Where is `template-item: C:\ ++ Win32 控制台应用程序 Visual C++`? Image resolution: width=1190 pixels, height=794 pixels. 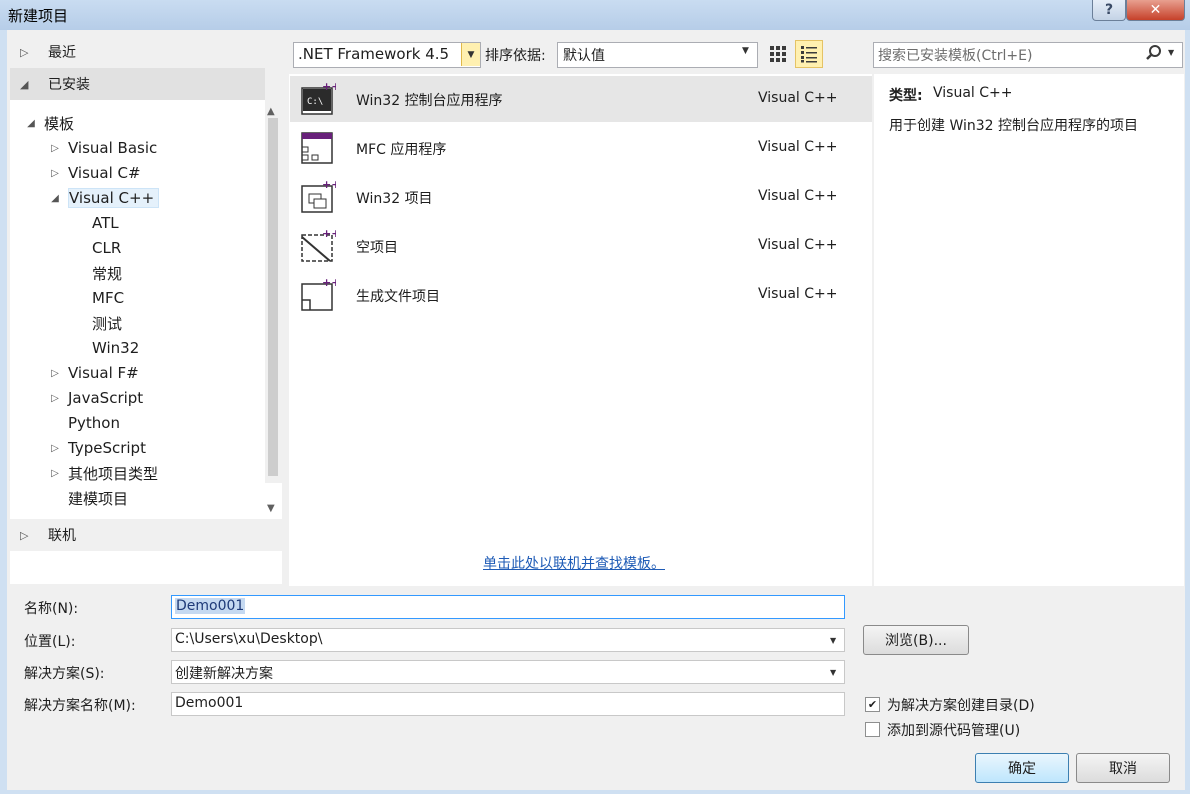
template-item: C:\ ++ Win32 控制台应用程序 Visual C++ is located at coordinates (581, 99).